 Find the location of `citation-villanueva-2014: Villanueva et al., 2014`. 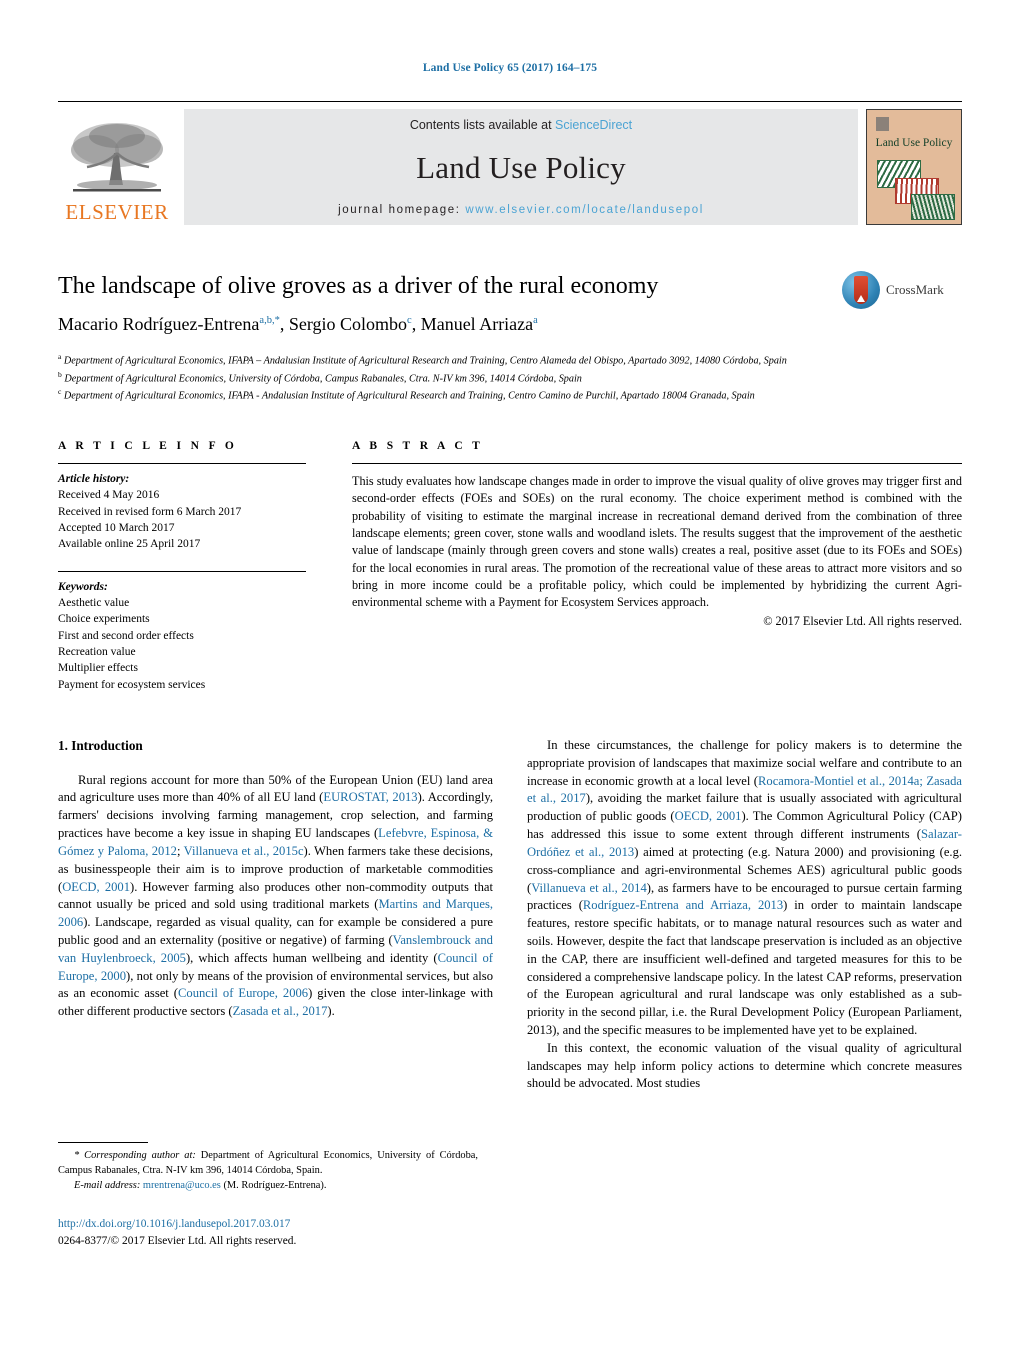

citation-villanueva-2014: Villanueva et al., 2014 is located at coordinates (589, 888).